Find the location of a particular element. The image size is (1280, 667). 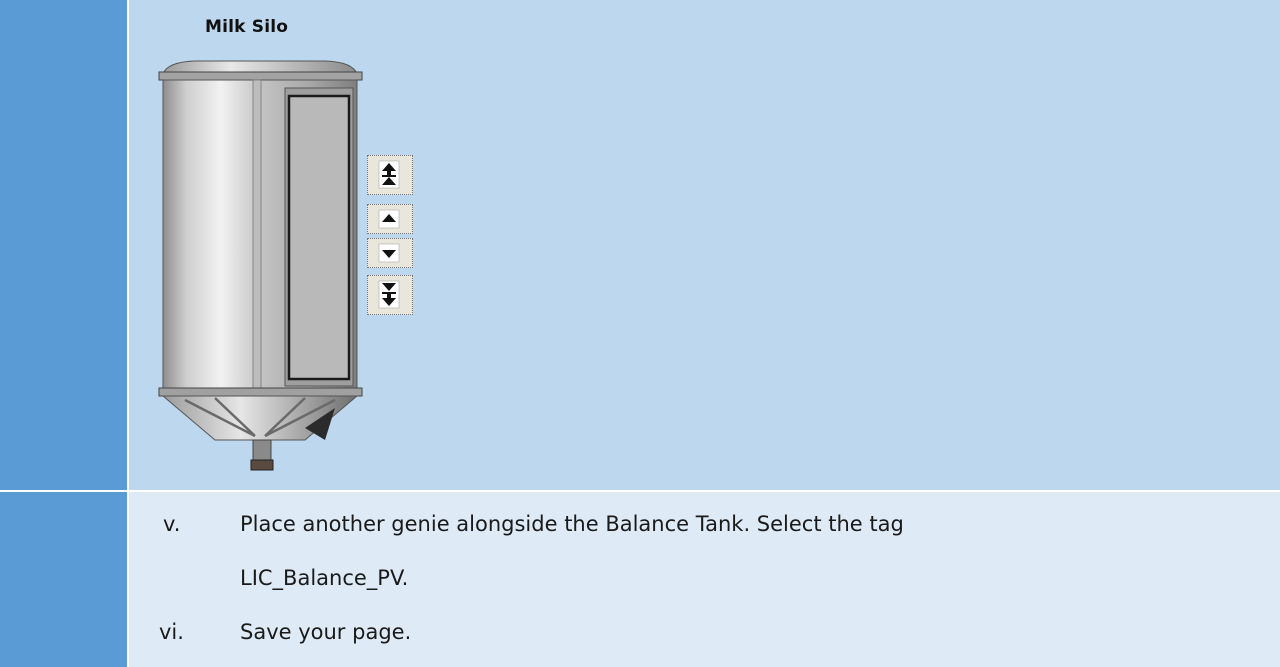

step-number: vi. is located at coordinates (171, 632).